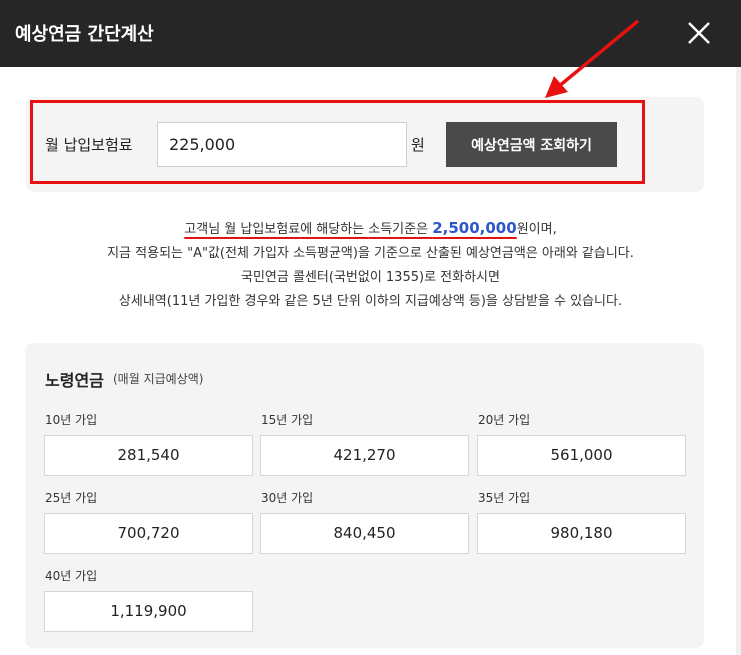 The width and height of the screenshot is (741, 655). What do you see at coordinates (504, 420) in the screenshot?
I see `pension-label-20: 20년 가입` at bounding box center [504, 420].